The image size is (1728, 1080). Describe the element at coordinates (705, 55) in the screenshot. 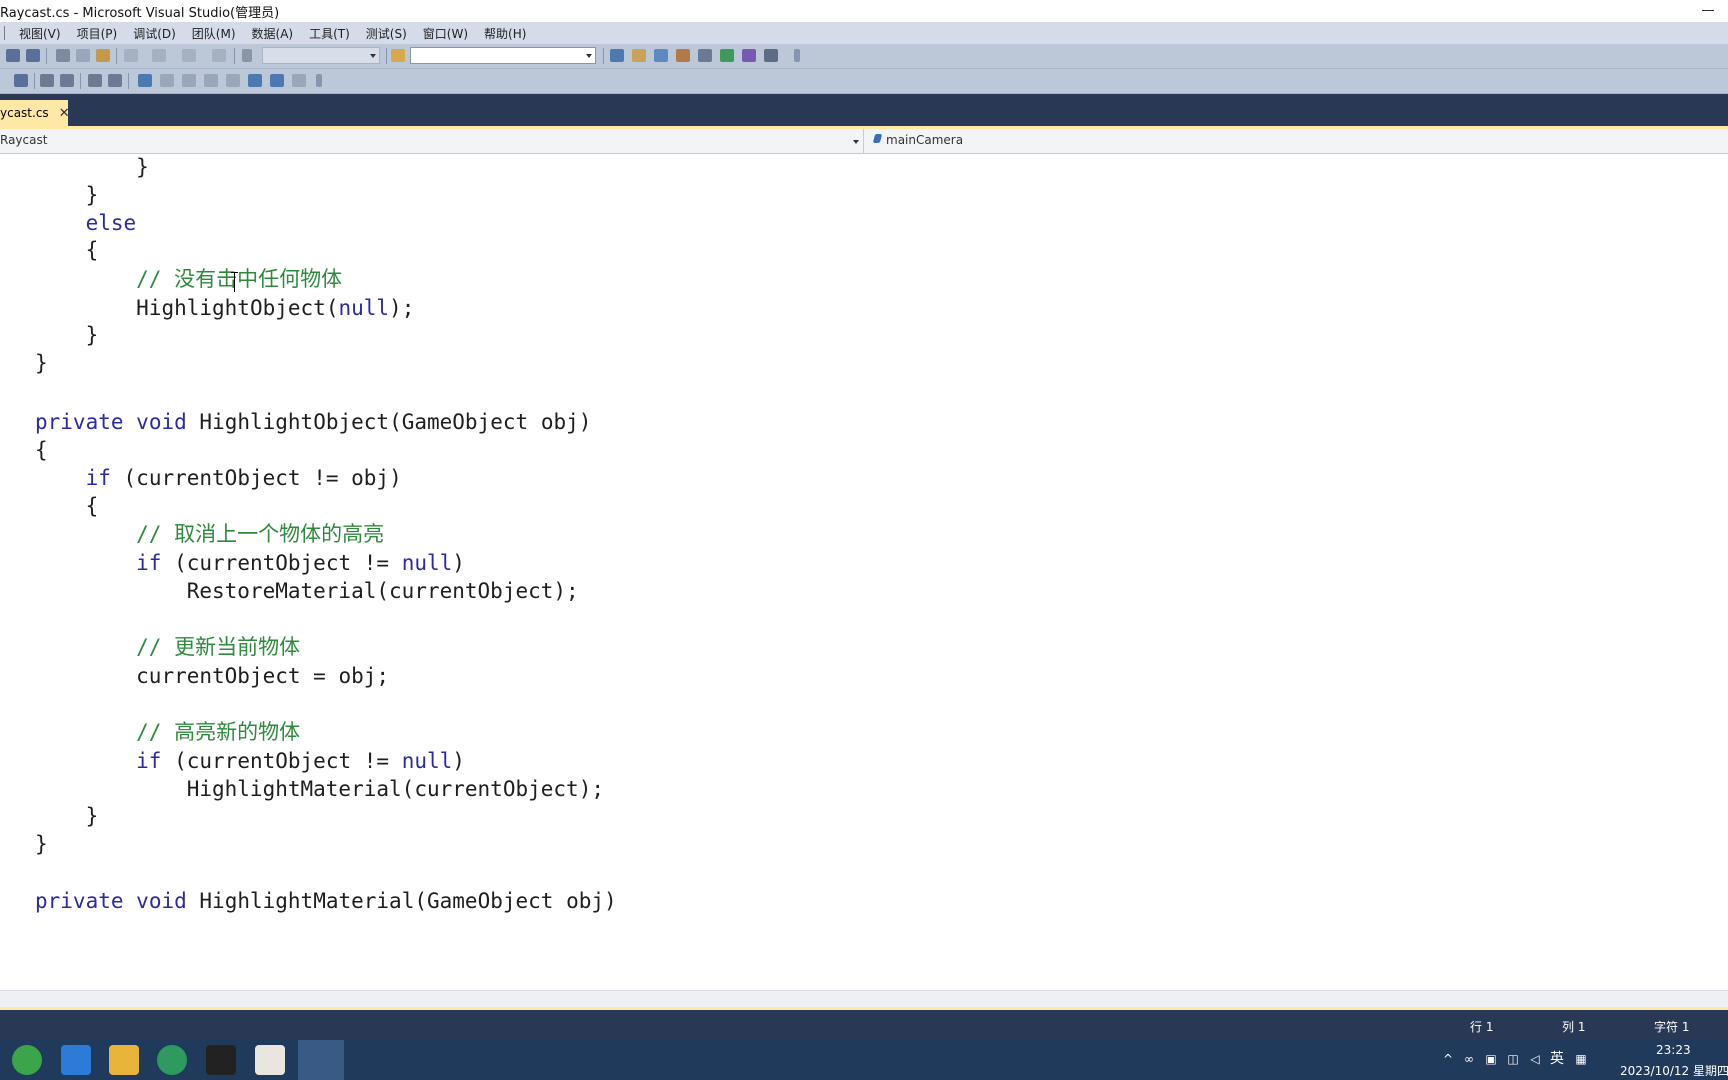

I see `tools-icon` at that location.